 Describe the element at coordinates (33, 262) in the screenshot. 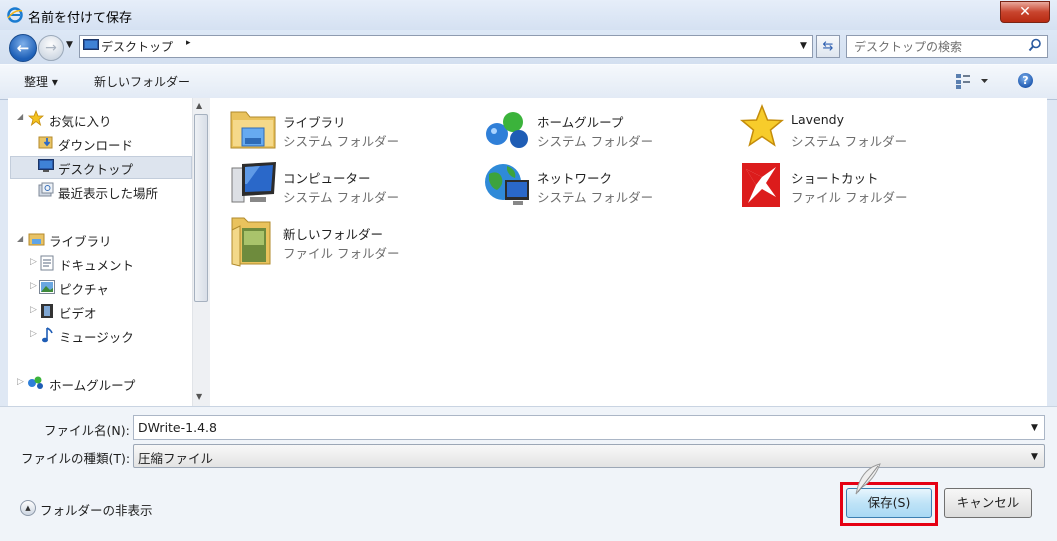

I see `expand-documents-icon: ▷` at that location.